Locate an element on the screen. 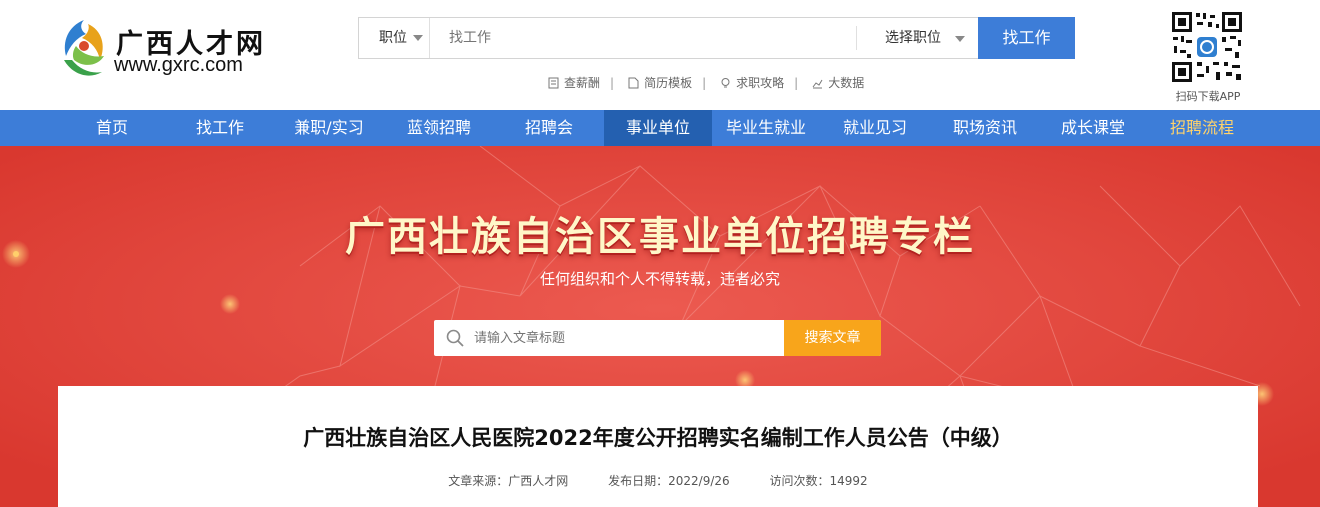 This screenshot has height=507, width=1320. nav-item-recruit-process: 招聘流程 is located at coordinates (1202, 128).